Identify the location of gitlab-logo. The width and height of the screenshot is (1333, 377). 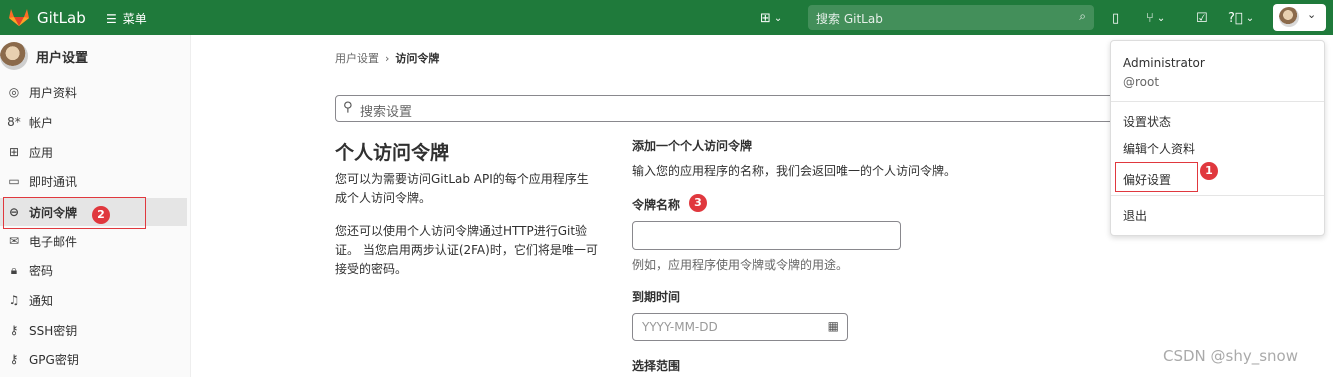
(19, 17).